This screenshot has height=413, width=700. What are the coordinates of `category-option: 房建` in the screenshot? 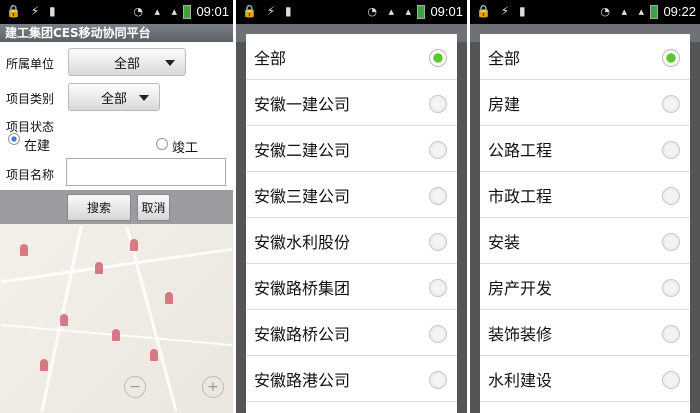 It's located at (585, 103).